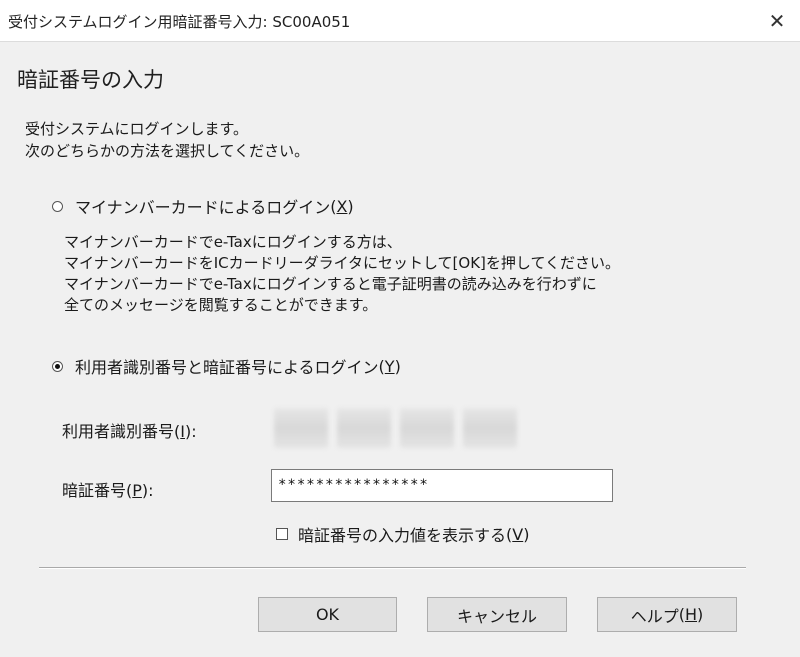 Image resolution: width=800 pixels, height=657 pixels. I want to click on radio-mynumber-card-login: マイナンバーカードによるログイン(X), so click(203, 206).